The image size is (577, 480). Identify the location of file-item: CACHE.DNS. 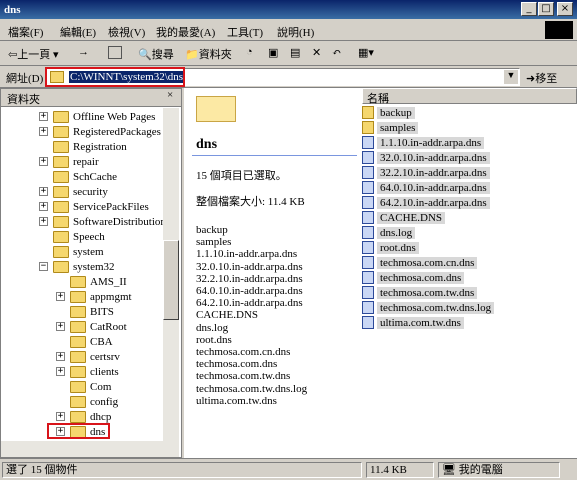
(404, 217).